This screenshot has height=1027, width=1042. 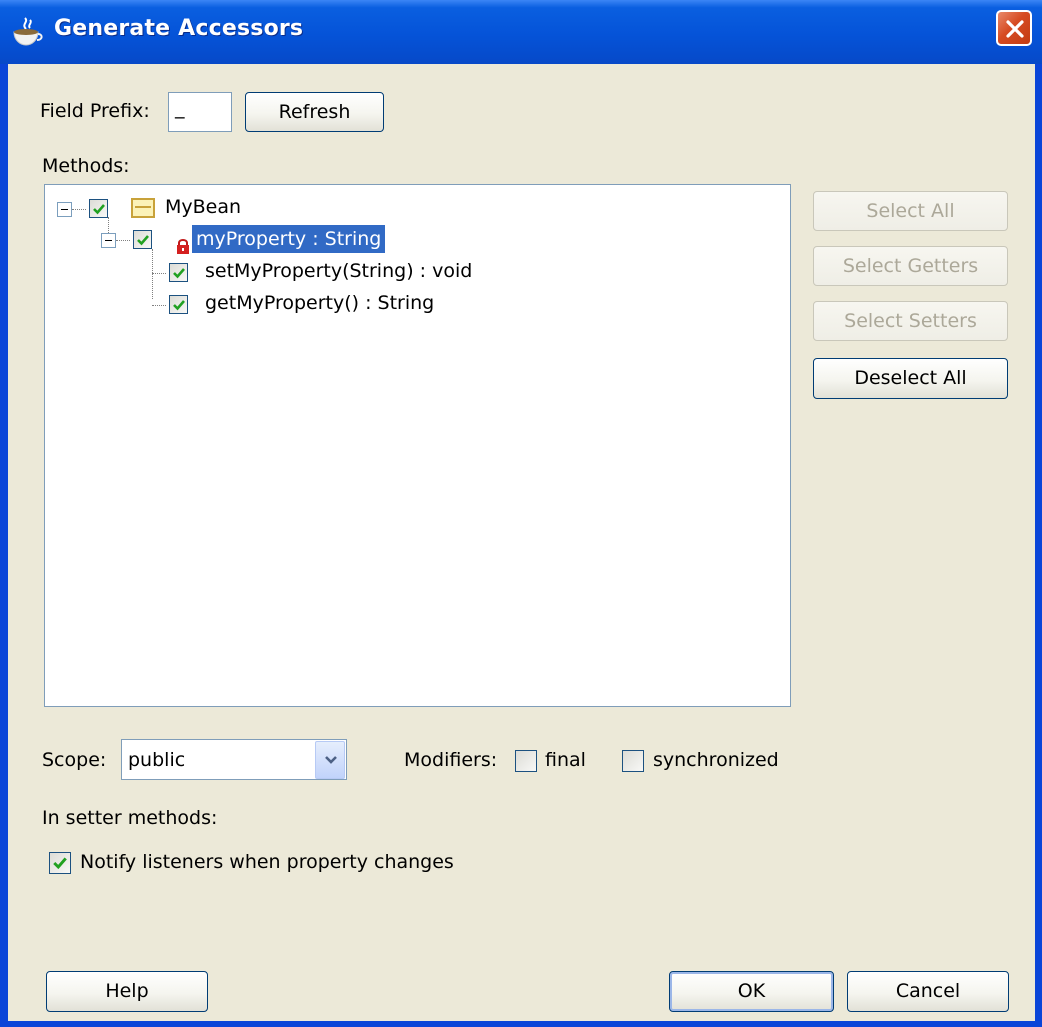 What do you see at coordinates (910, 321) in the screenshot?
I see `select-setters-button: Select Setters` at bounding box center [910, 321].